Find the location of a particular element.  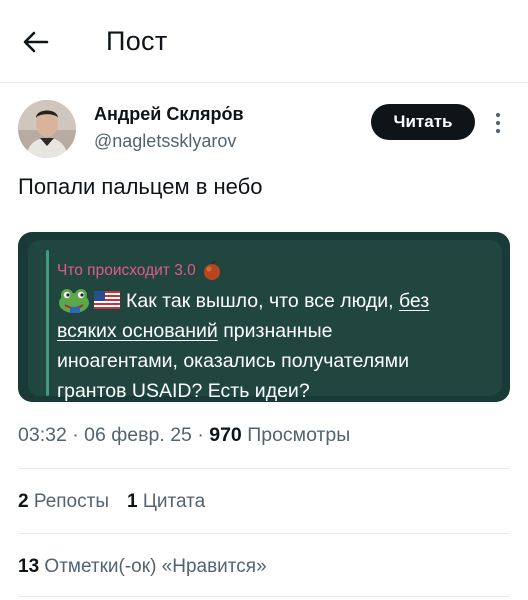

views-count: 970 is located at coordinates (225, 435).